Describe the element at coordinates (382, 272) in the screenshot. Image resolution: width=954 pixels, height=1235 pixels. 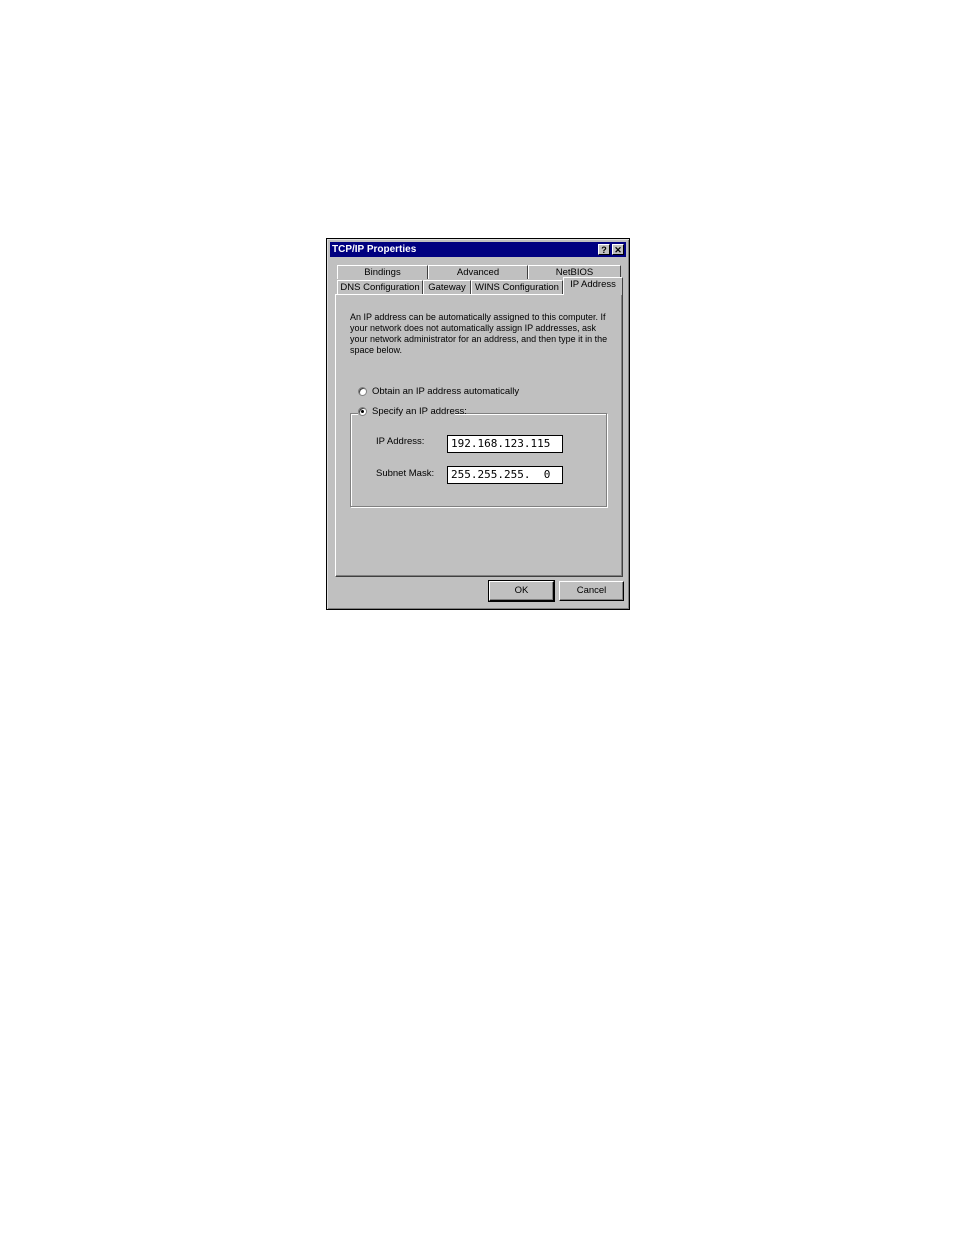
I see `tab-bindings: Bindings` at that location.